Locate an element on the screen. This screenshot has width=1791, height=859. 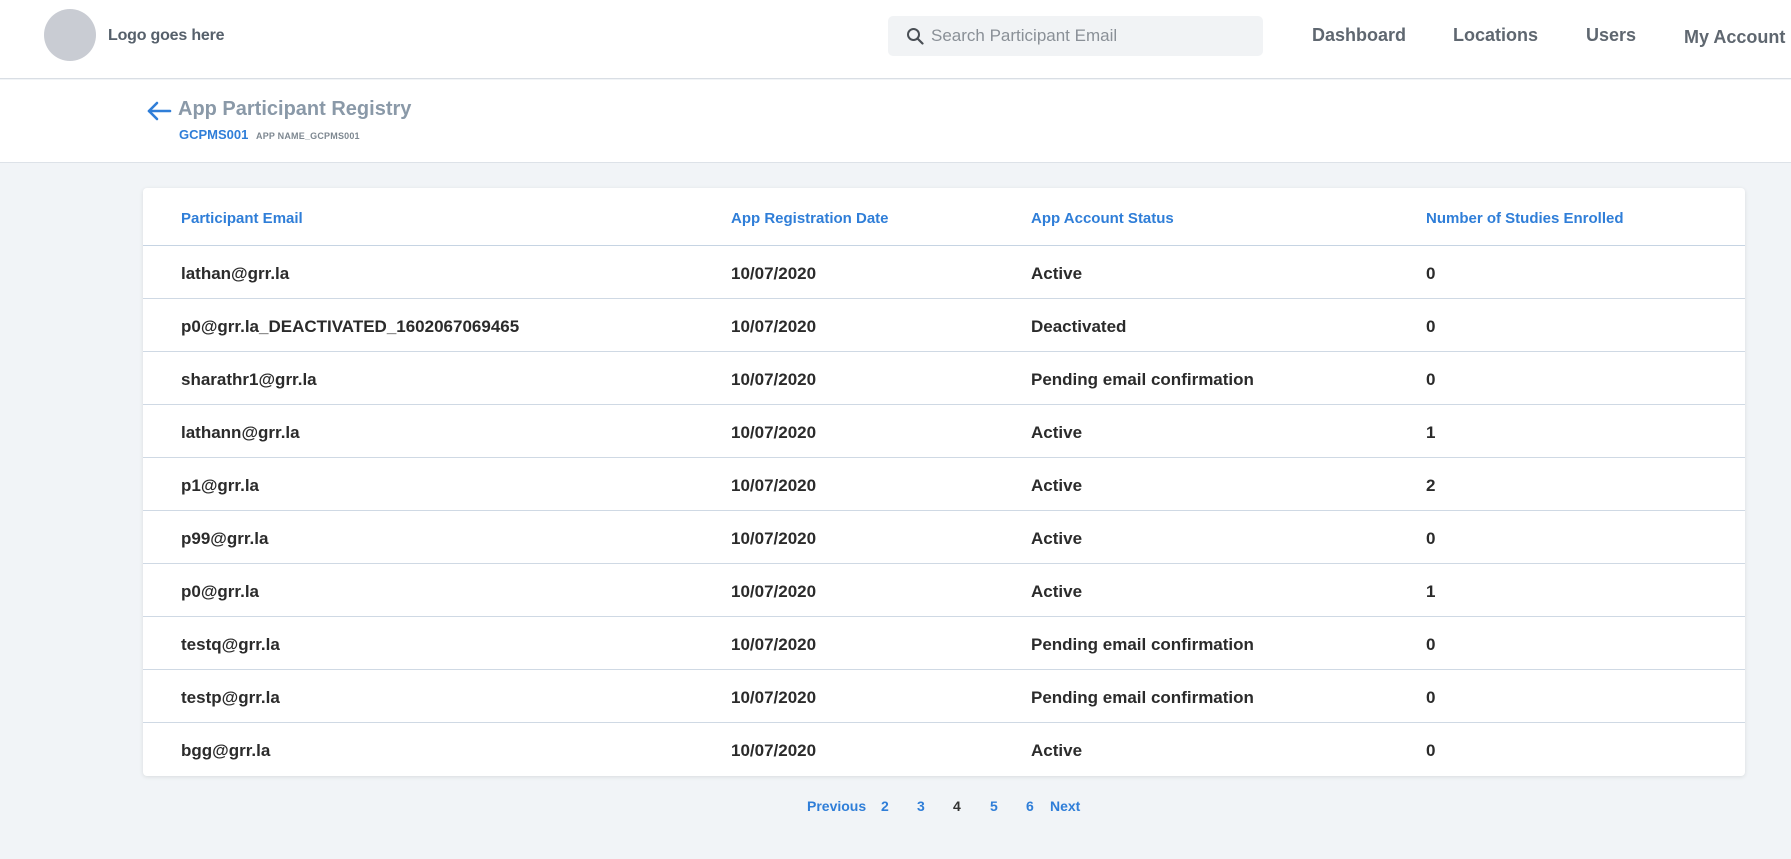
cell-email: testq@grr.la is located at coordinates (230, 644).